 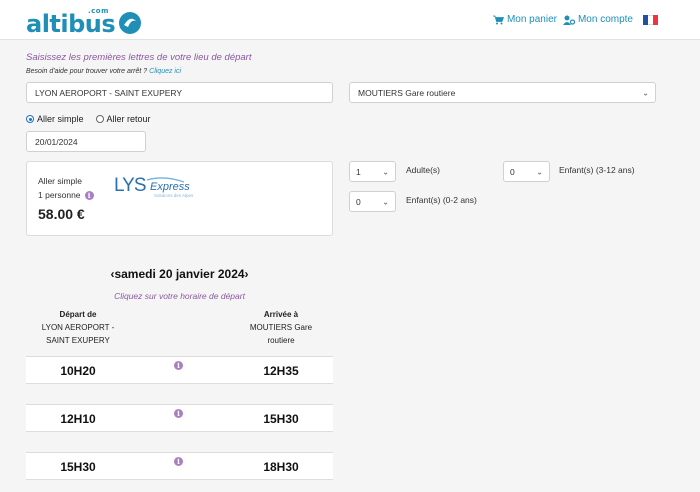 What do you see at coordinates (78, 314) in the screenshot?
I see `departure-header-title: Départ de` at bounding box center [78, 314].